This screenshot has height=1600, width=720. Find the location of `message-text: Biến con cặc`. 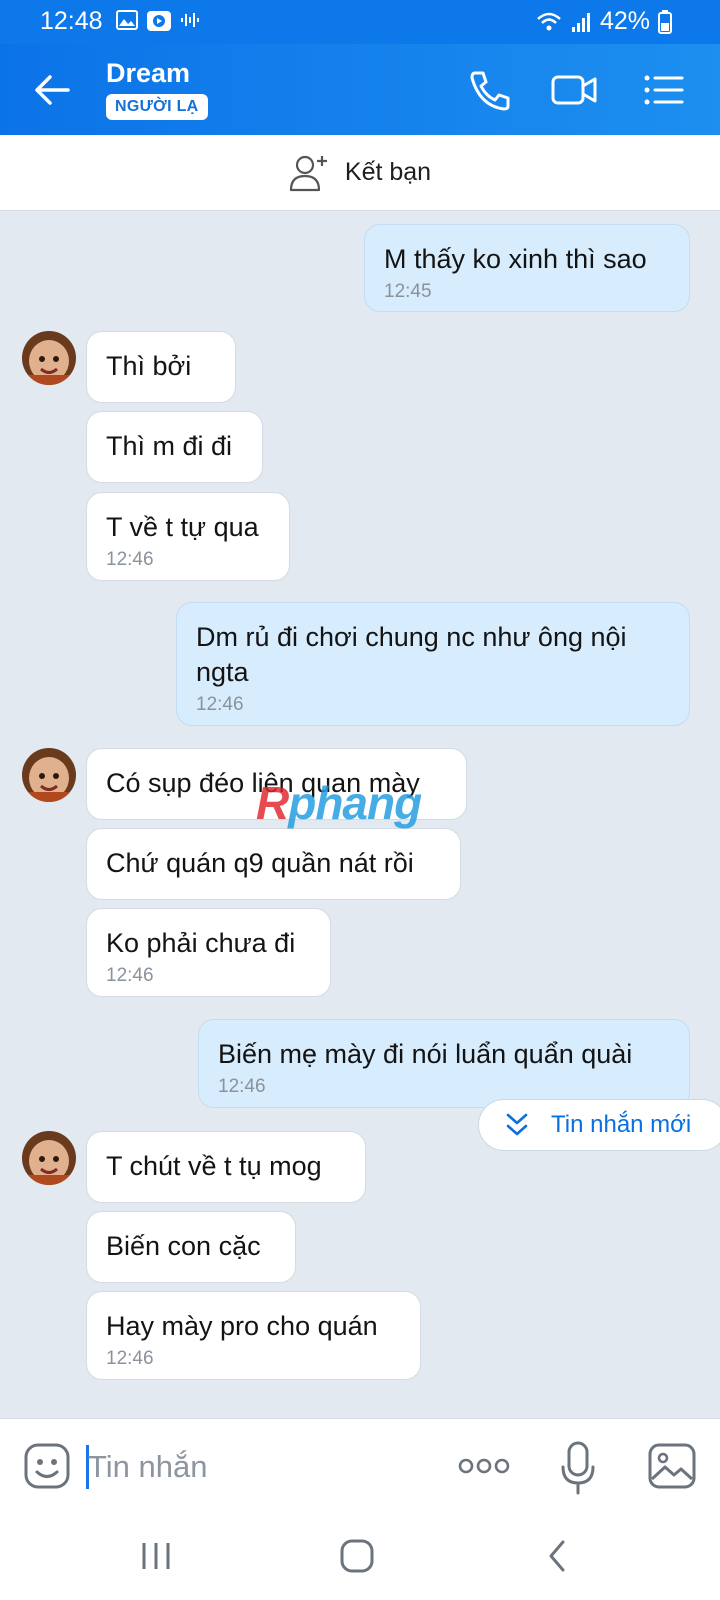

message-text: Biến con cặc is located at coordinates (183, 1246).